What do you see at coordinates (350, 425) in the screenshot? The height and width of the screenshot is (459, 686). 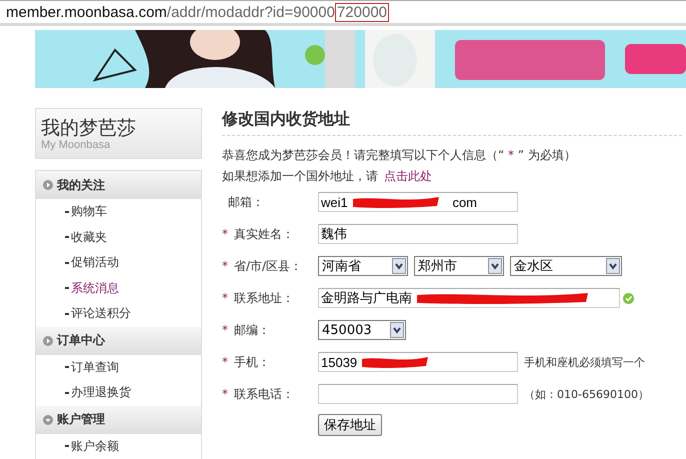 I see `save-button: 保存地址` at bounding box center [350, 425].